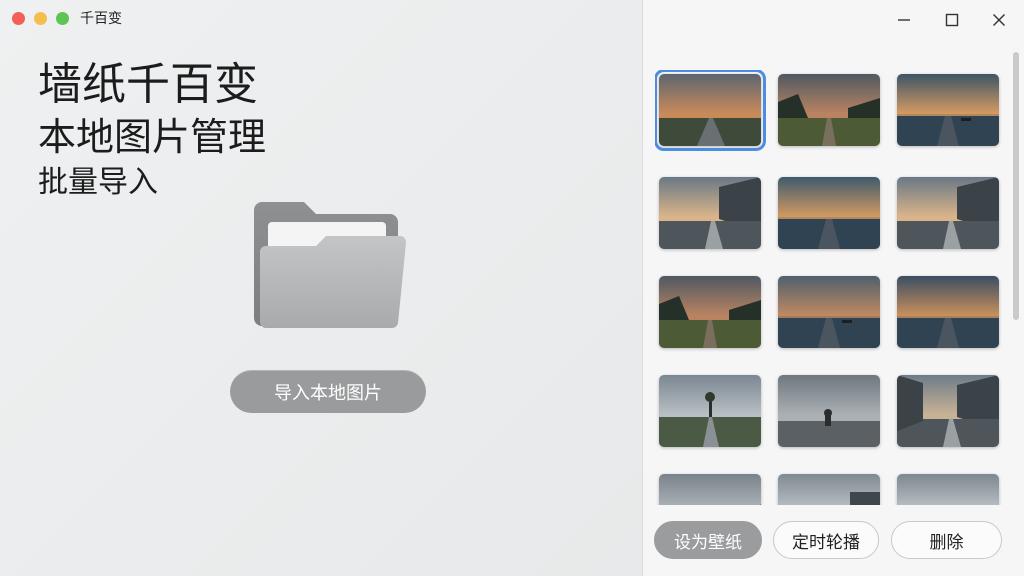 This screenshot has width=1024, height=576. I want to click on headline-tertiary: 批量导入, so click(98, 182).